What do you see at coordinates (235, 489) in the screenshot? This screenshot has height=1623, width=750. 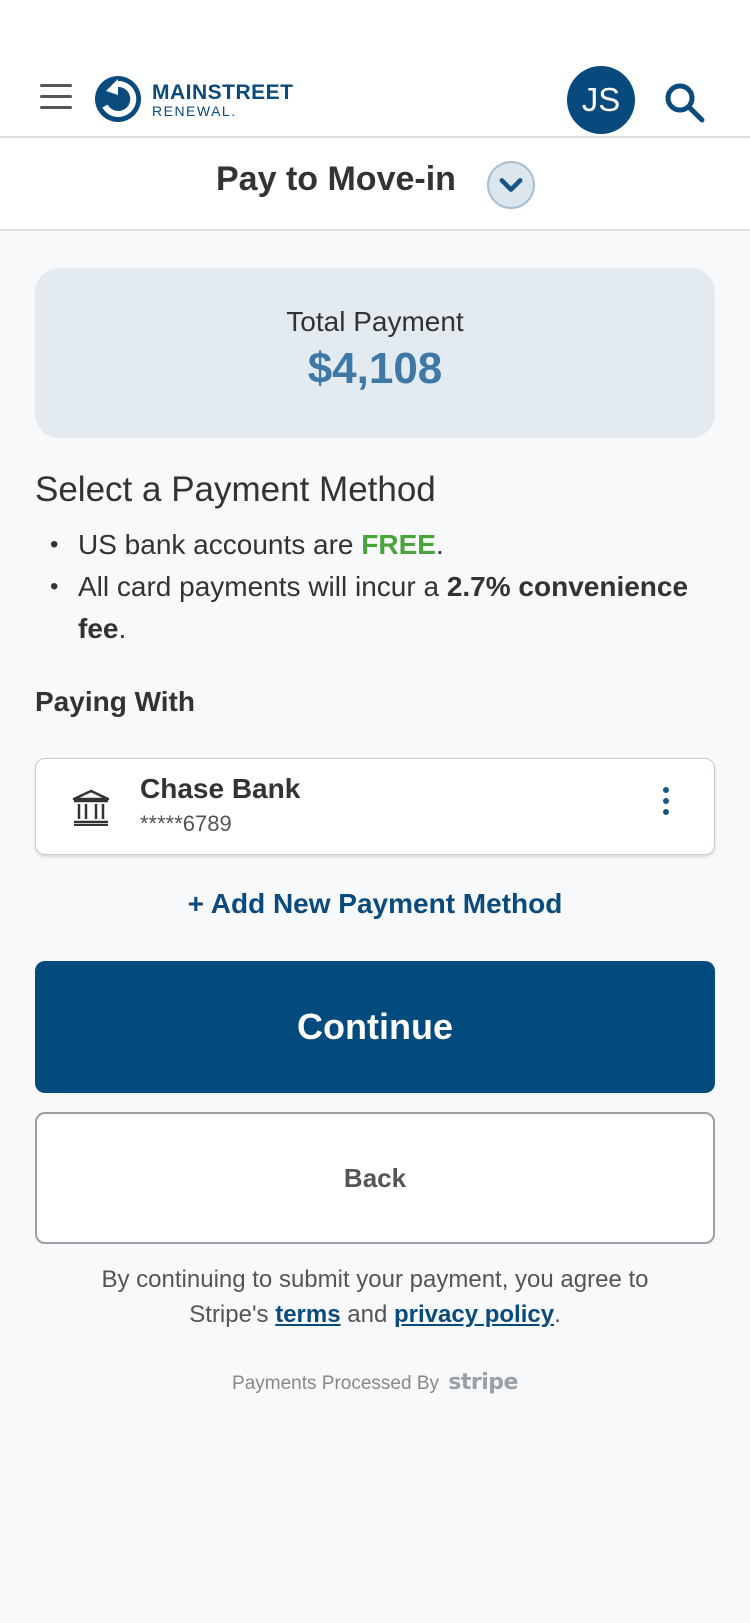 I see `payment-method-title: Select a Payment Method` at bounding box center [235, 489].